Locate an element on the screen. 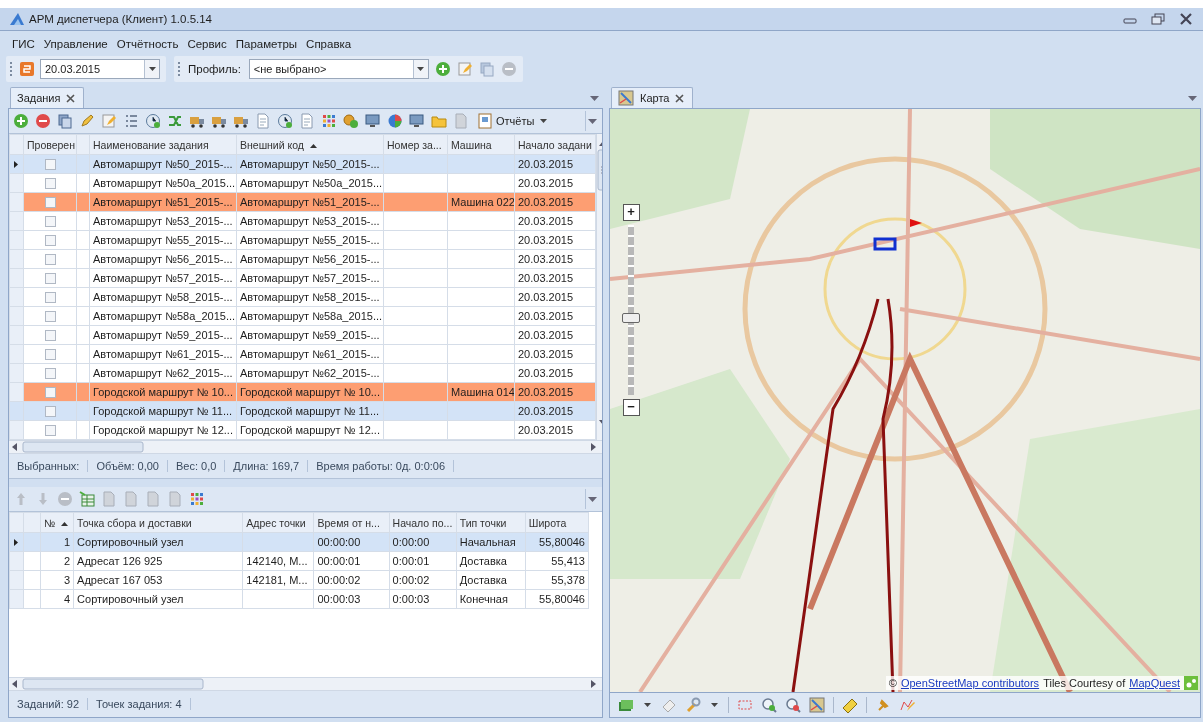 The height and width of the screenshot is (722, 1203). eraser-icon is located at coordinates (669, 705).